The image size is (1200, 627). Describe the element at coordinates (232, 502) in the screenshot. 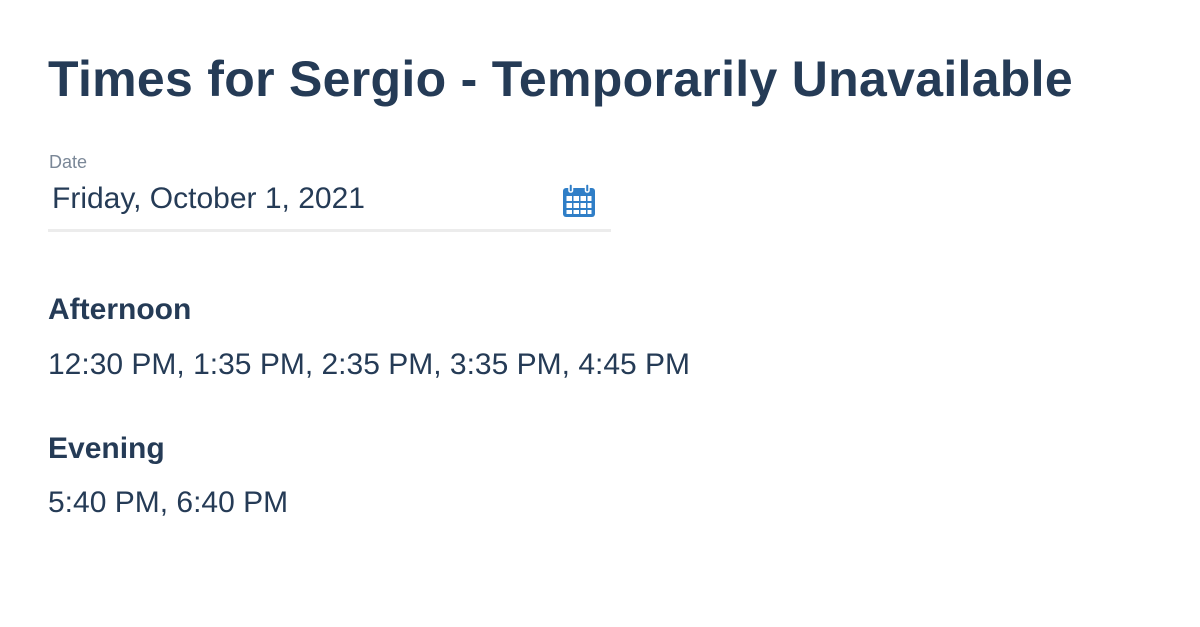

I see `time-slot: 6:40 PM` at that location.